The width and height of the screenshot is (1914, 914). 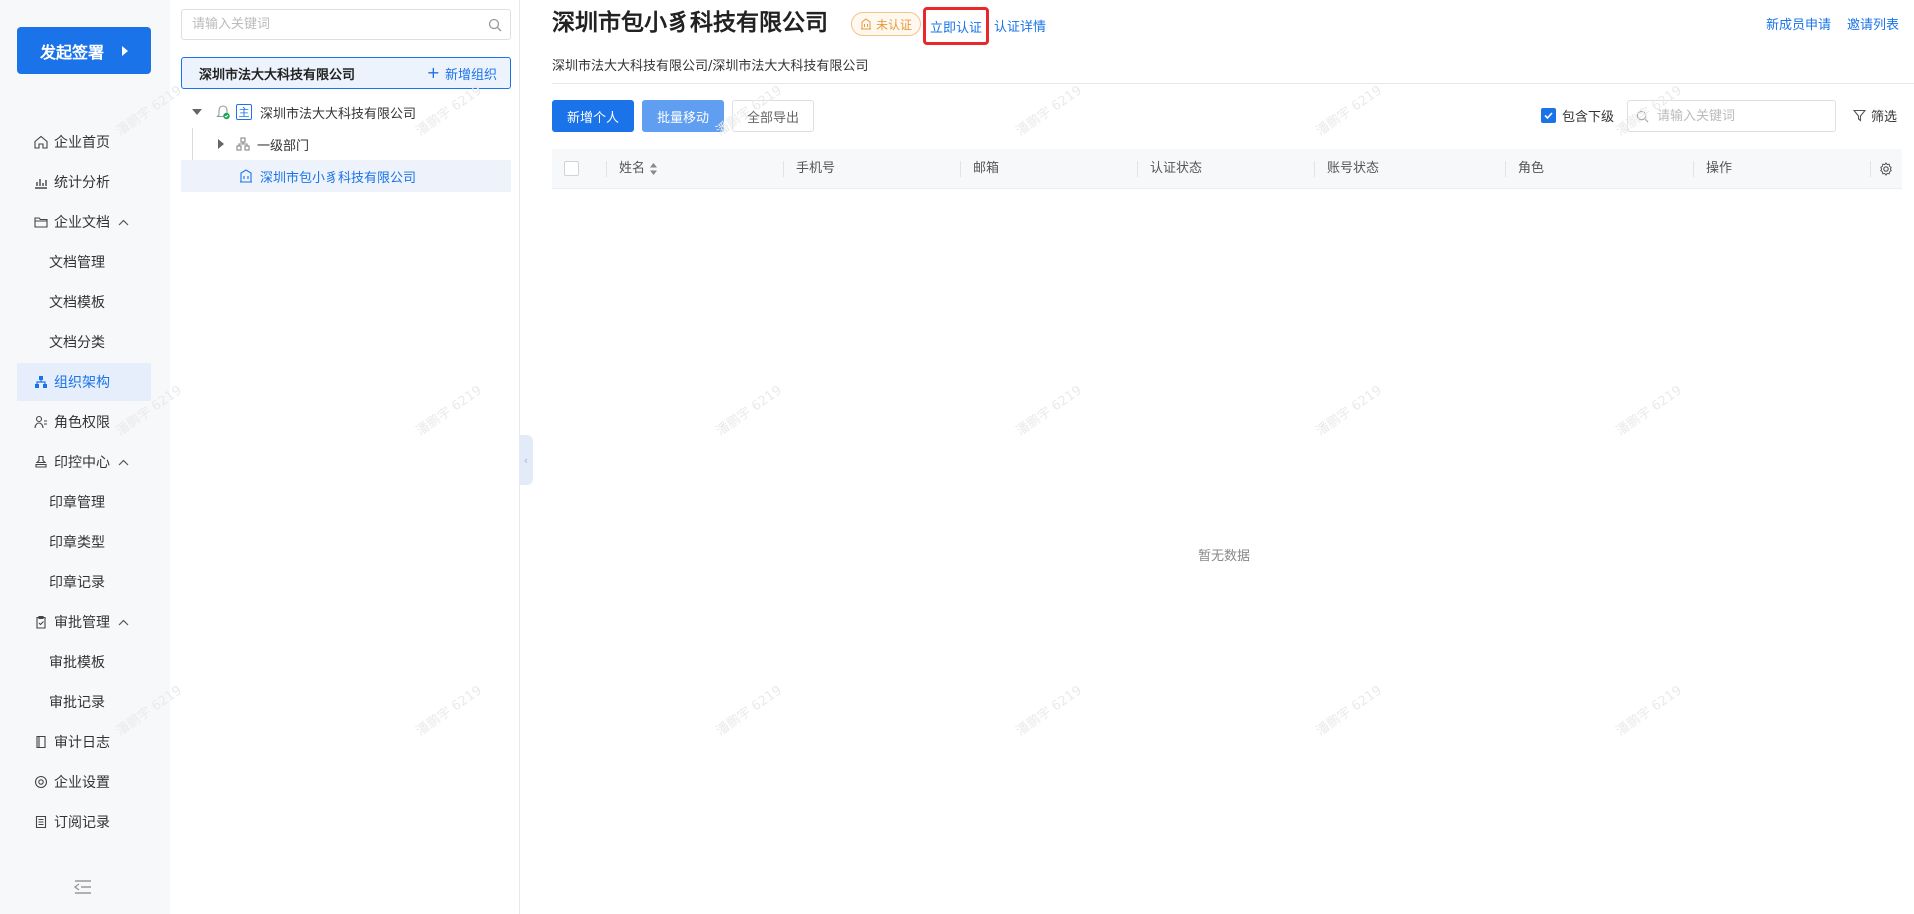 What do you see at coordinates (77, 343) in the screenshot?
I see `sidebar-item-label: 文档分类` at bounding box center [77, 343].